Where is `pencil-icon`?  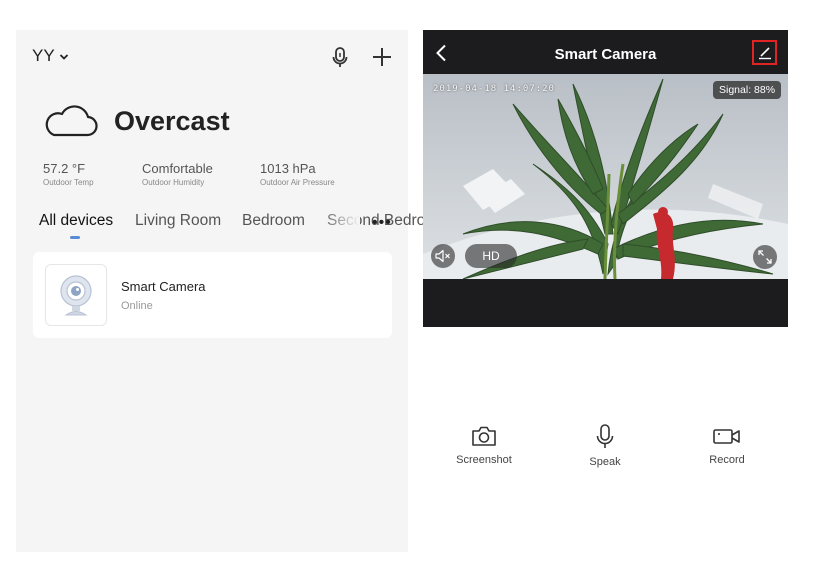 pencil-icon is located at coordinates (764, 52).